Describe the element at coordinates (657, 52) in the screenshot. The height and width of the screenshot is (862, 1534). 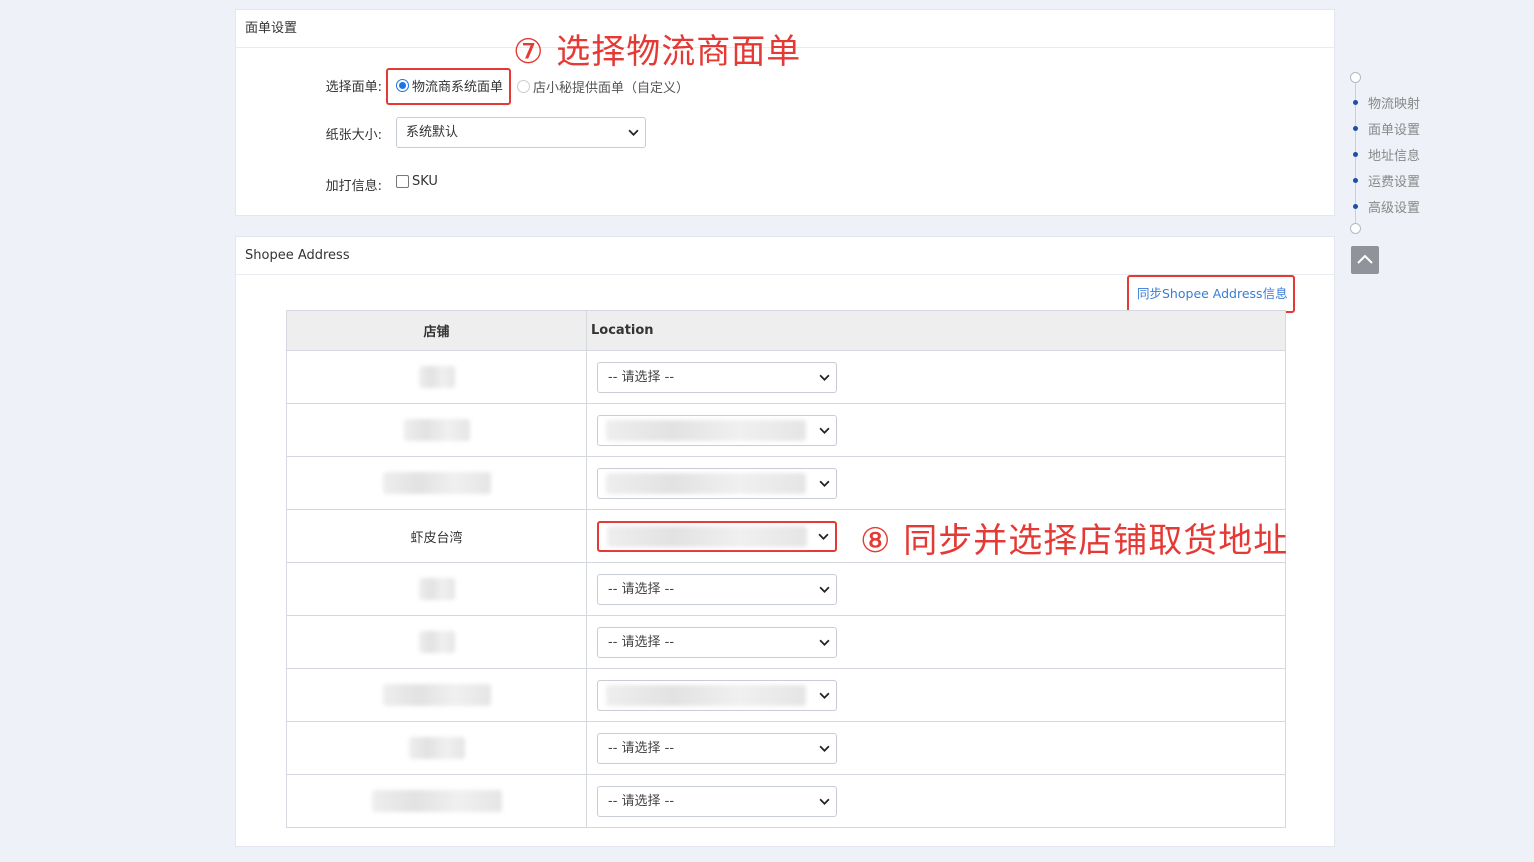
I see `annotation-step-7: ⑦ 选择物流商面单` at that location.